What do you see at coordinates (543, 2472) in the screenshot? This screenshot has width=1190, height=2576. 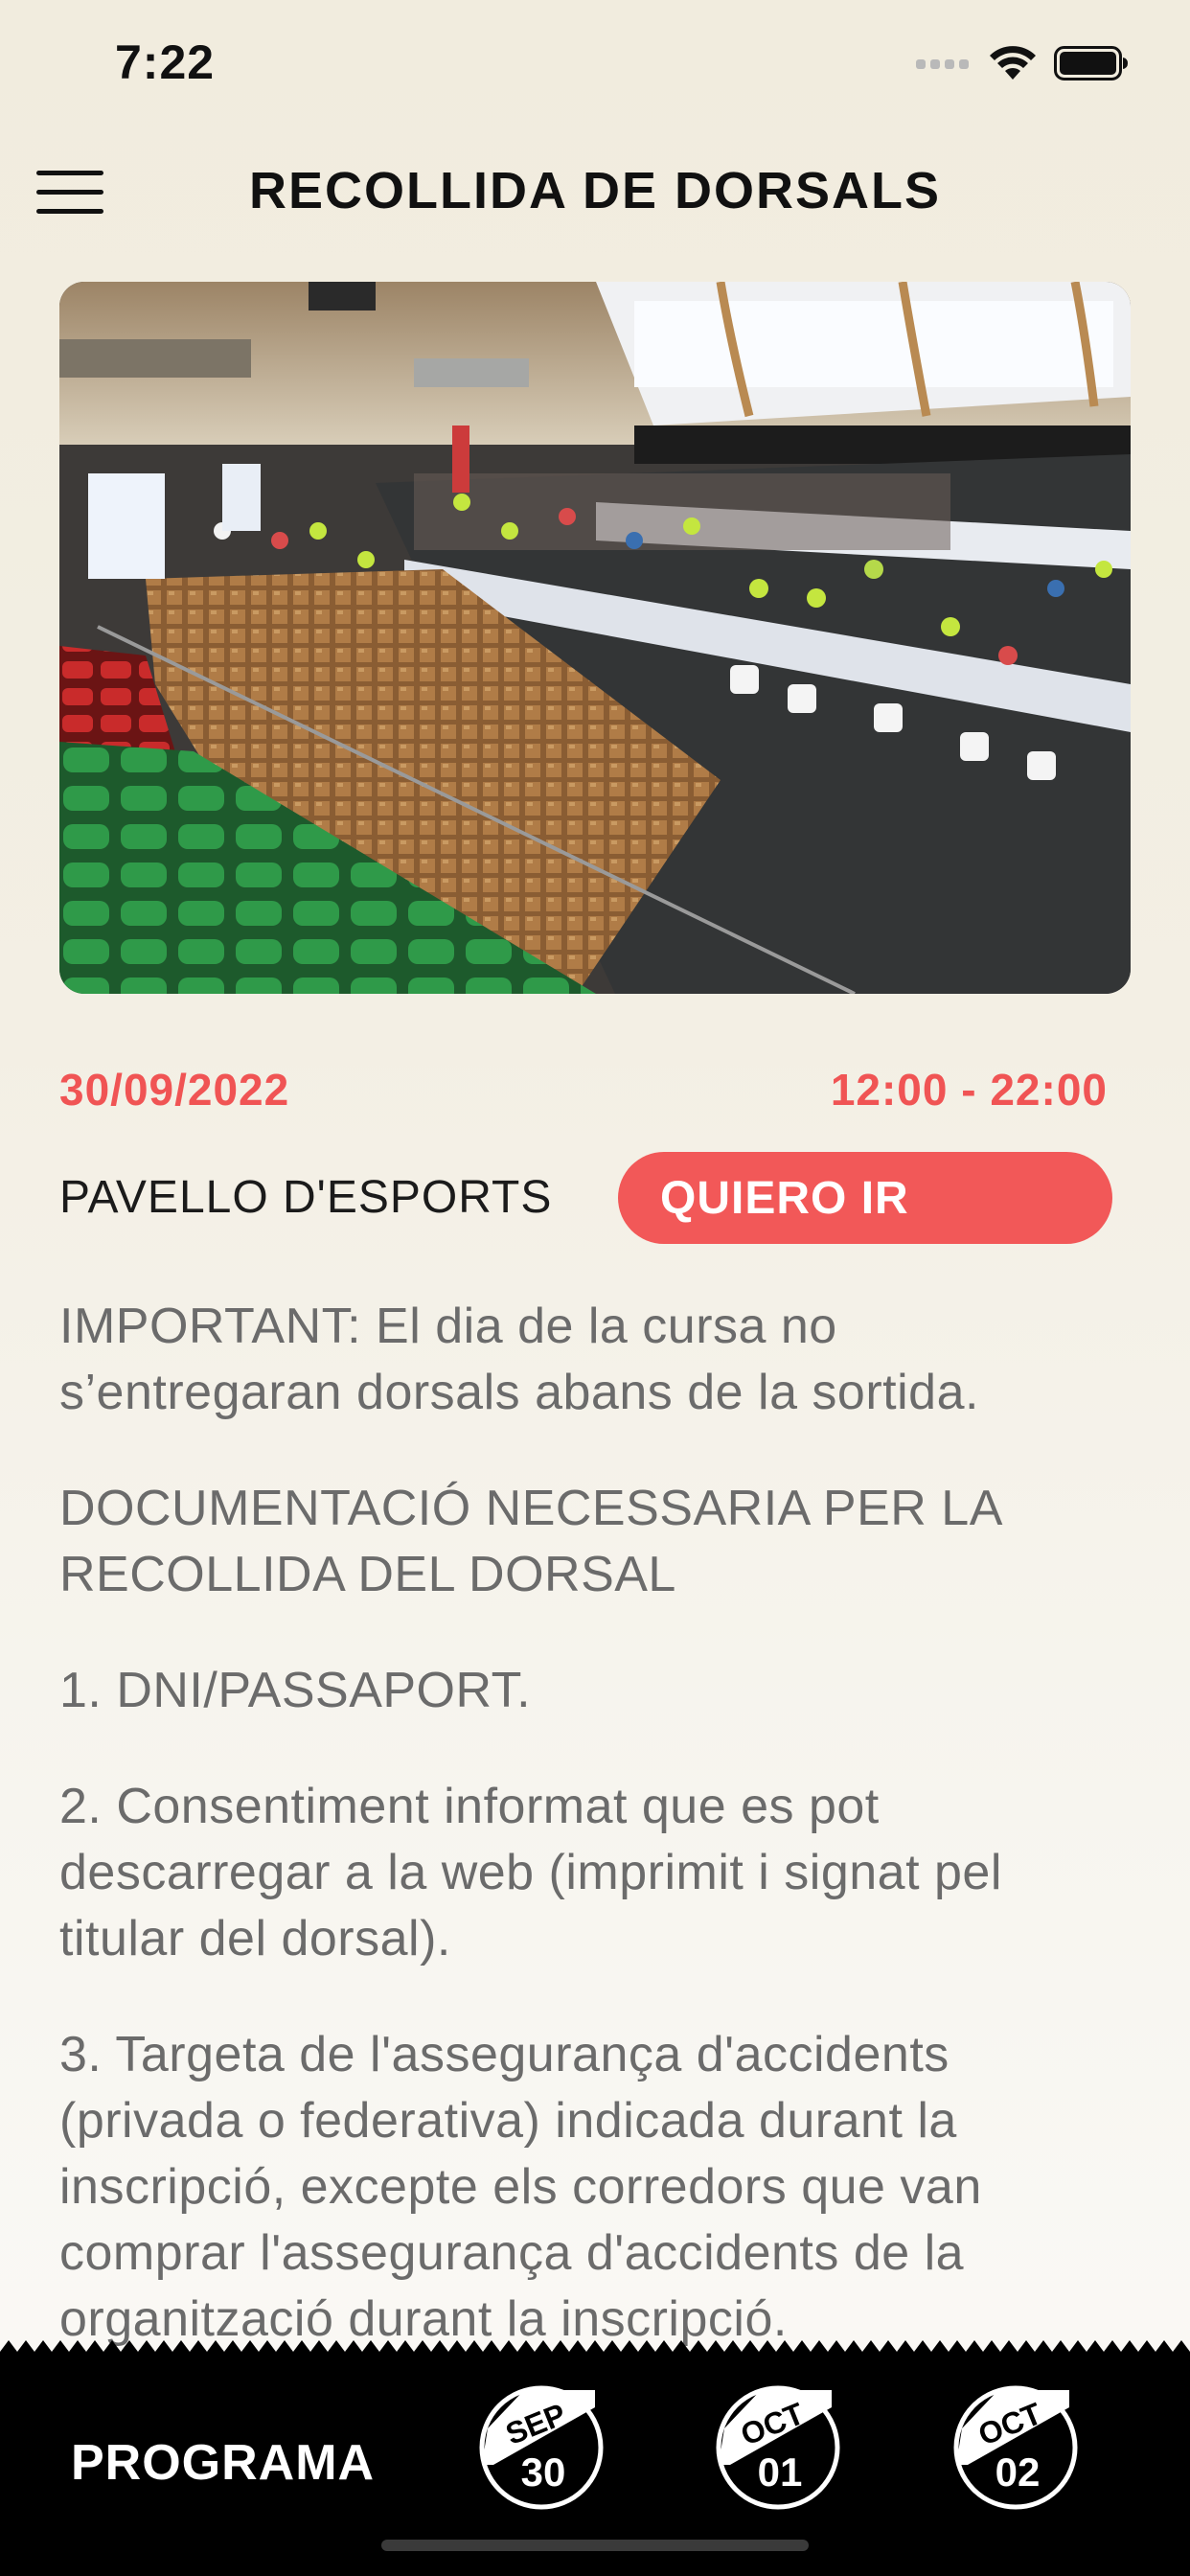 I see `day-number: 30` at bounding box center [543, 2472].